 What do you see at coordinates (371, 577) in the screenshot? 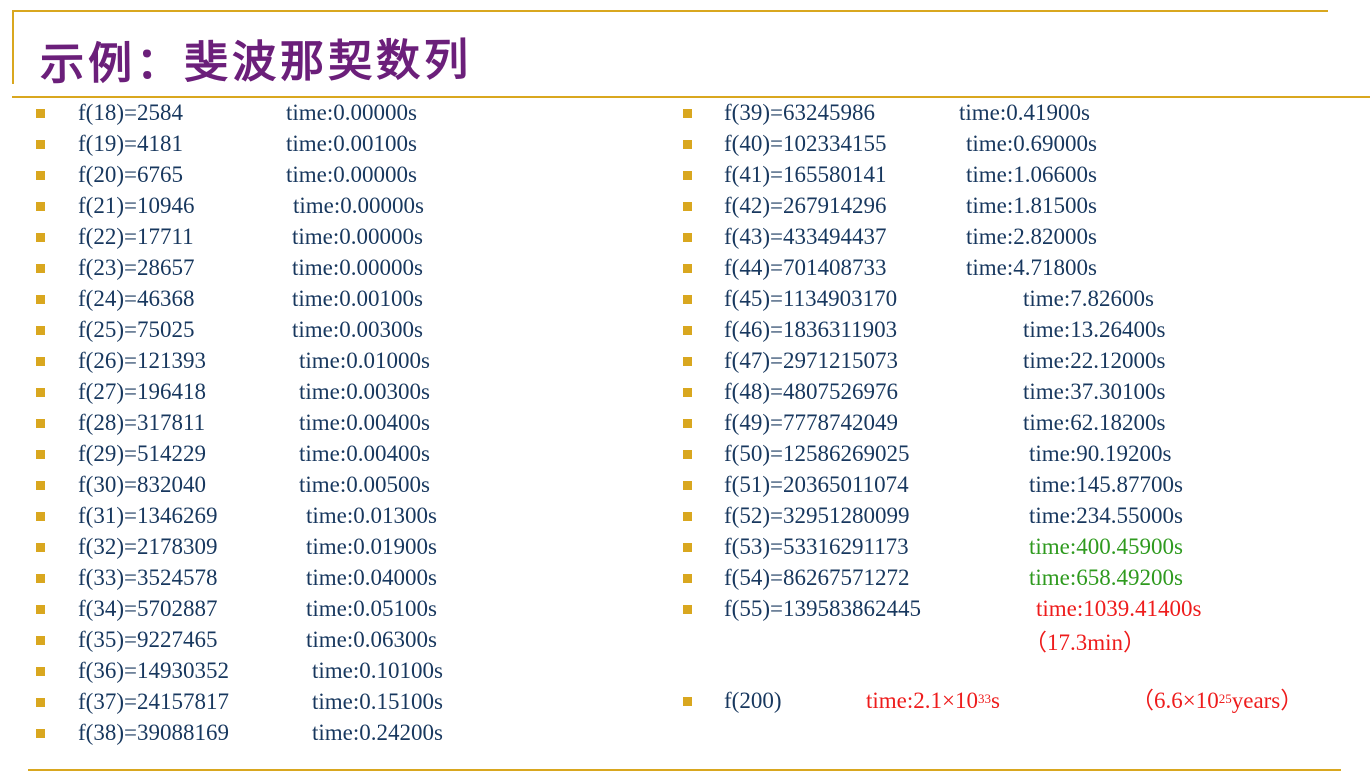
I see `fib-time: time:0.04000s` at bounding box center [371, 577].